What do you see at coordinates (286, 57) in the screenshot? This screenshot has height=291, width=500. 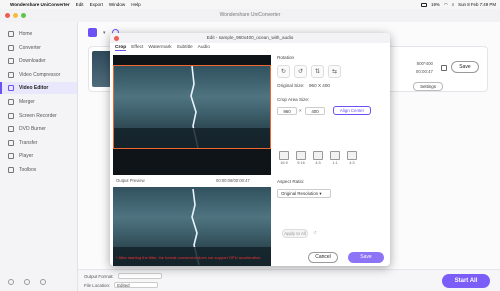 I see `rotation-label: Rotation` at bounding box center [286, 57].